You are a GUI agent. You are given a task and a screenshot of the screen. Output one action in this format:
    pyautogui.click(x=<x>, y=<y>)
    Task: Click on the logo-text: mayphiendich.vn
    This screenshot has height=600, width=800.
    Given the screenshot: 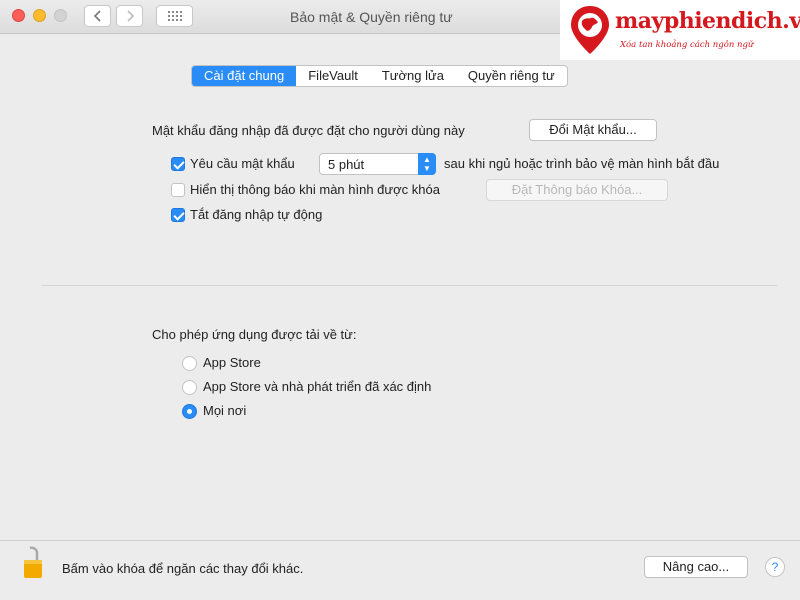 What is the action you would take?
    pyautogui.click(x=707, y=21)
    